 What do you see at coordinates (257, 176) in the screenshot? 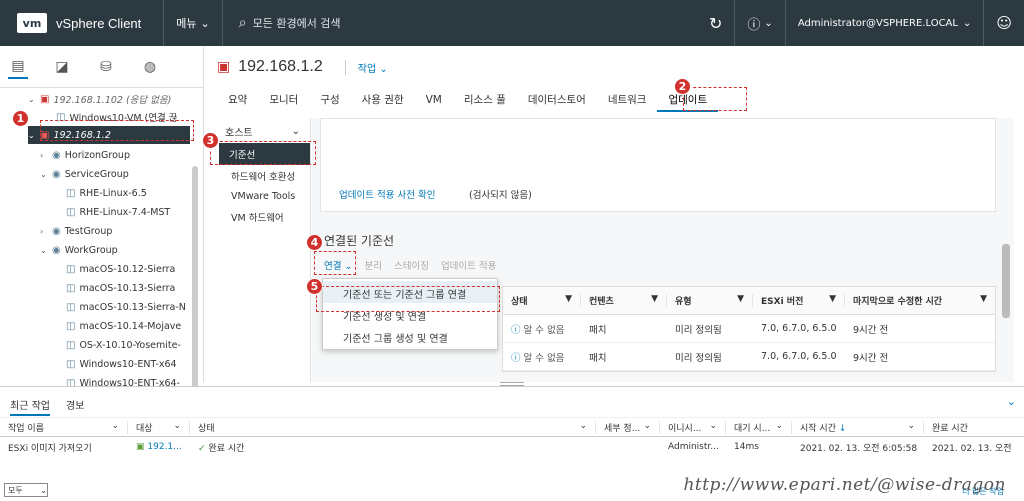
I see `subnav-item-hardware-compatibility: 하드웨어 호환성` at bounding box center [257, 176].